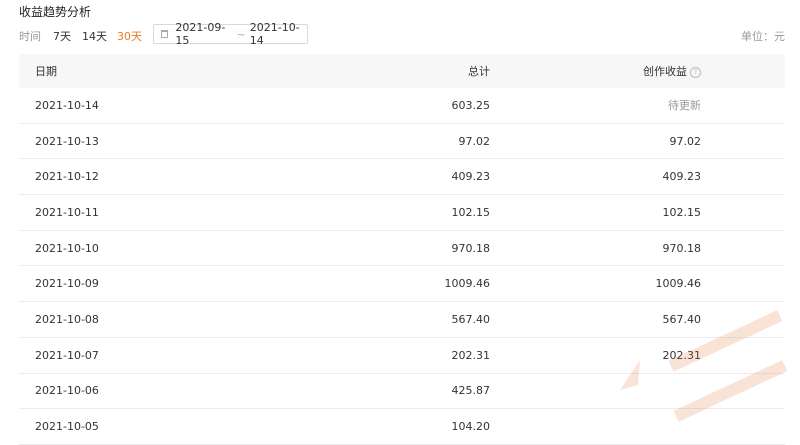 Image resolution: width=800 pixels, height=445 pixels. I want to click on table-row: 2021-10-08 567.40 567.40, so click(402, 320).